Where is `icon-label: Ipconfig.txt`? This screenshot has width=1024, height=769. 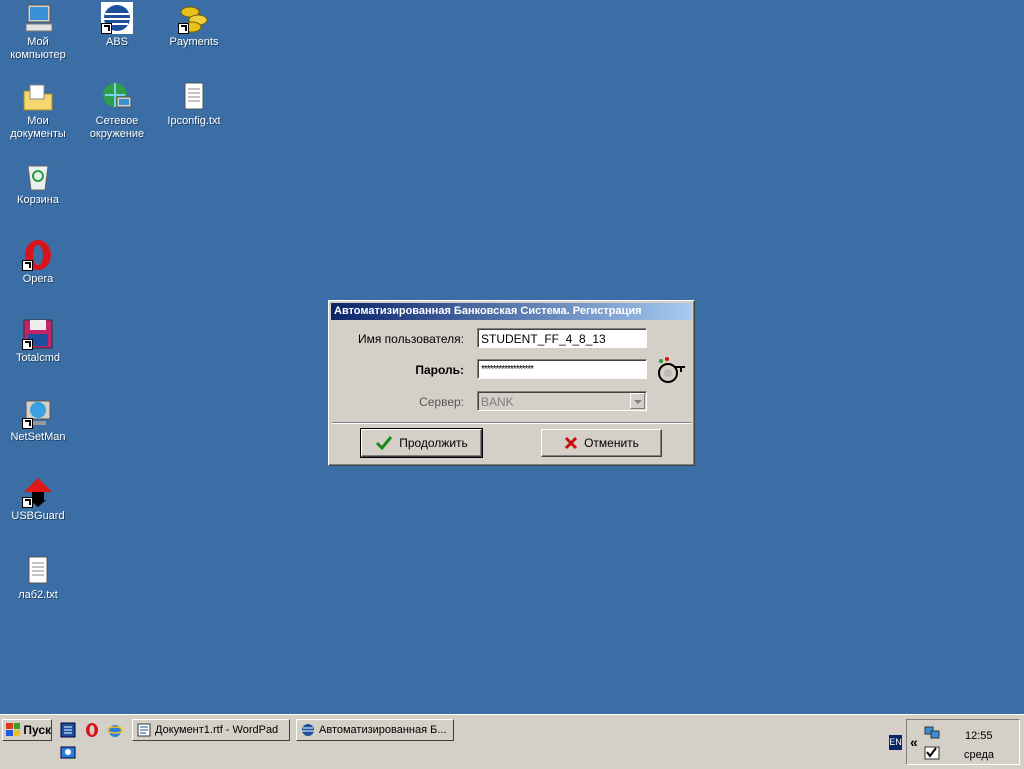
icon-label: Ipconfig.txt is located at coordinates (194, 121).